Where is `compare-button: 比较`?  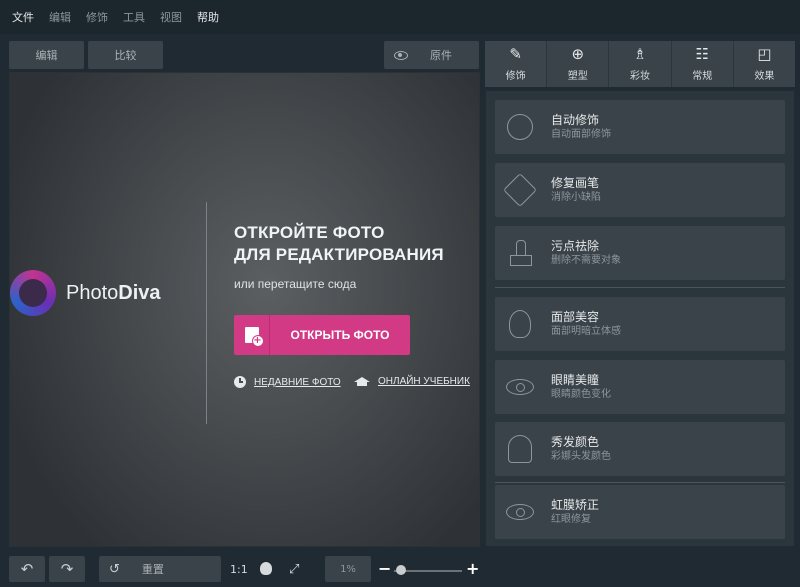 compare-button: 比较 is located at coordinates (125, 55).